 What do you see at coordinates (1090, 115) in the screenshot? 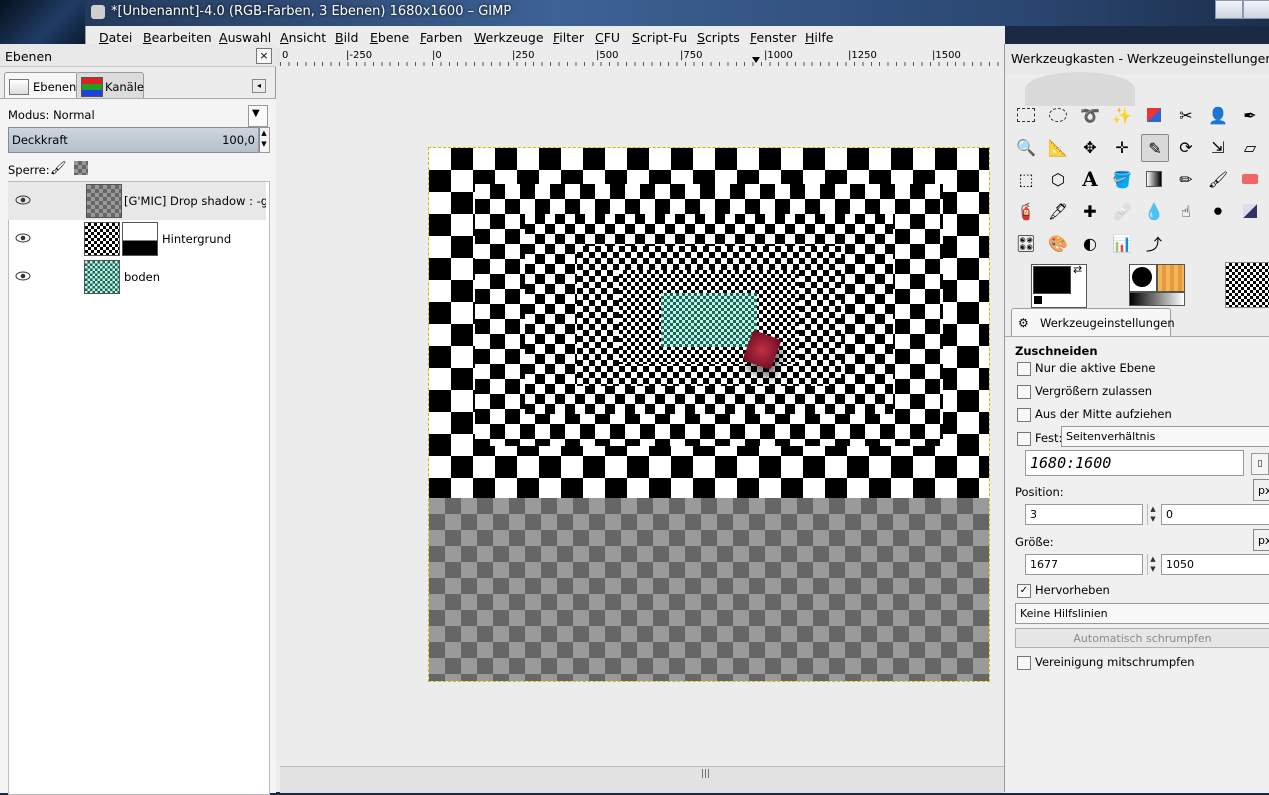
I see `free-select-tool-icon: ➰` at bounding box center [1090, 115].